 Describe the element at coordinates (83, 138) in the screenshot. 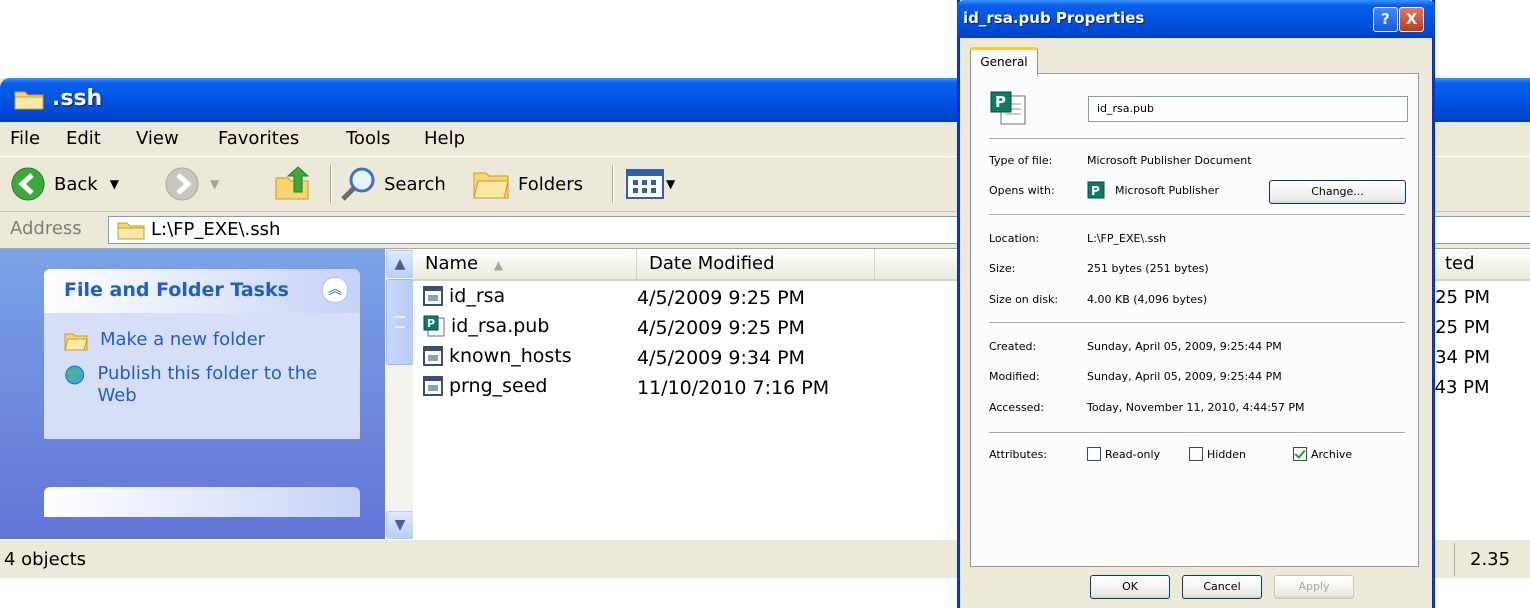

I see `menu-edit: Edit` at that location.